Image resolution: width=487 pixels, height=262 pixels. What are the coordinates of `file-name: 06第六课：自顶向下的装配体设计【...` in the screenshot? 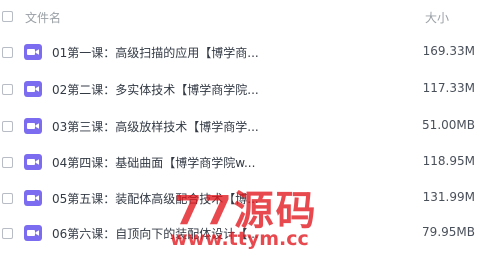 It's located at (167, 233).